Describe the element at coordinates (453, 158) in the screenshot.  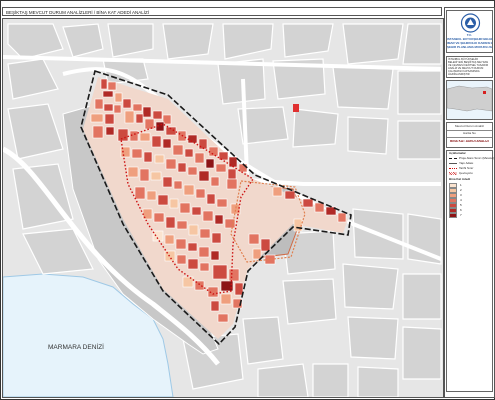
I see `dash-line-icon` at that location.